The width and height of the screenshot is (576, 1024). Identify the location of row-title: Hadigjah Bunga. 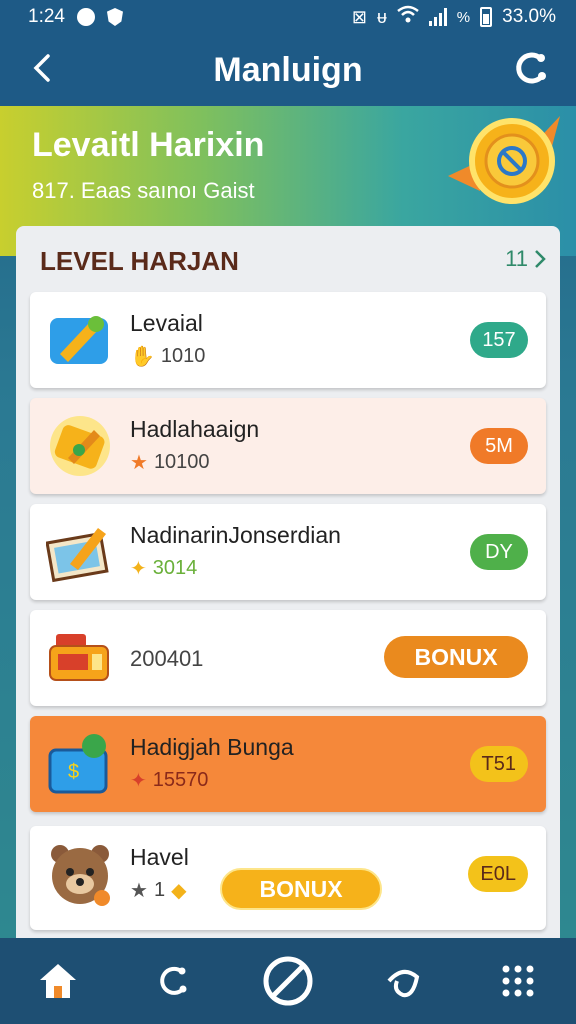
(212, 747).